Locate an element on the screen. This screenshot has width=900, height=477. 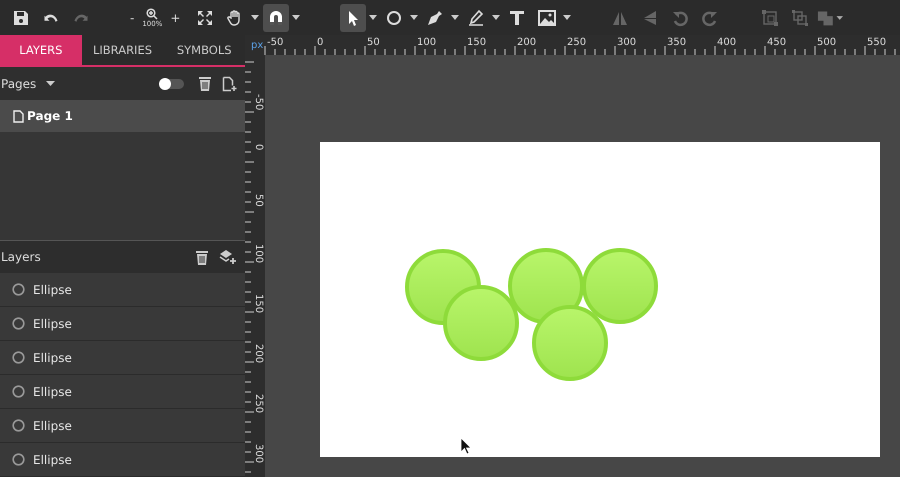
circle-icon is located at coordinates (394, 17).